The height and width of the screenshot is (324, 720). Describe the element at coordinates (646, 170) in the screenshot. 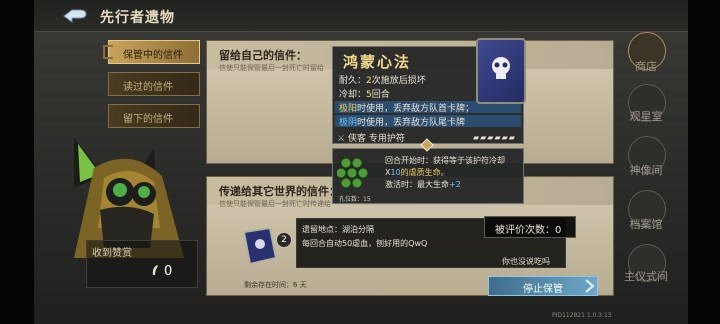

I see `nav-idol-room: 神像间` at that location.